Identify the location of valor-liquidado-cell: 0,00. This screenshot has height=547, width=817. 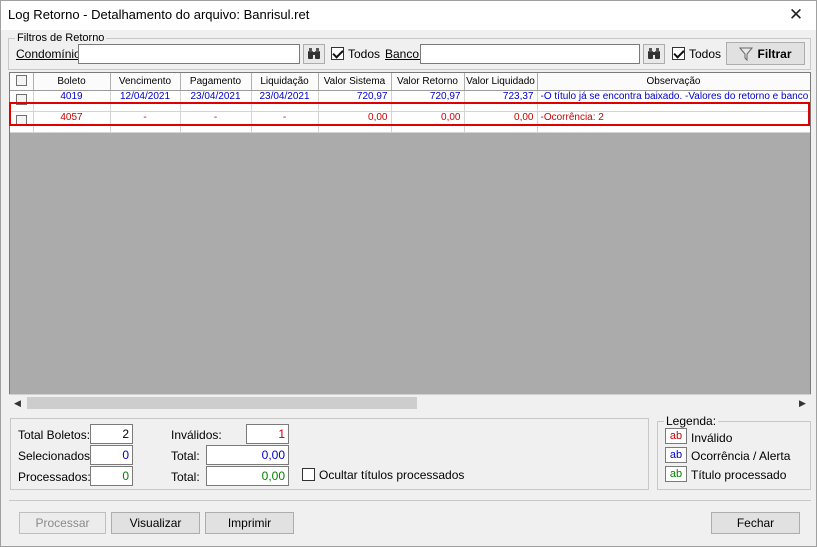
(501, 122).